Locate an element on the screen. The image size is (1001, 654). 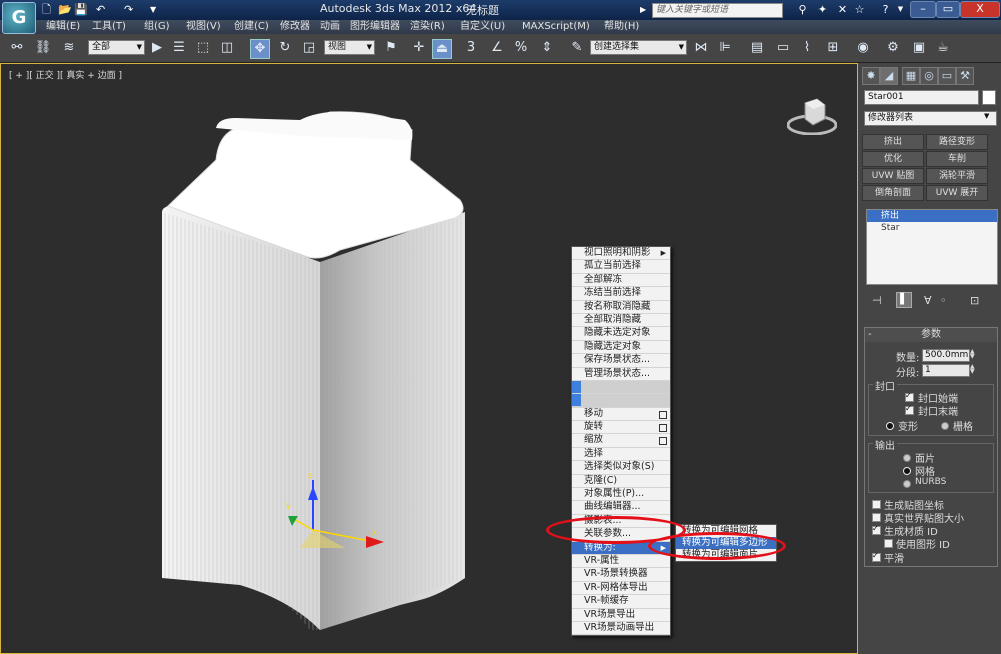
stack-item-extrude: 挤出 is located at coordinates (932, 216).